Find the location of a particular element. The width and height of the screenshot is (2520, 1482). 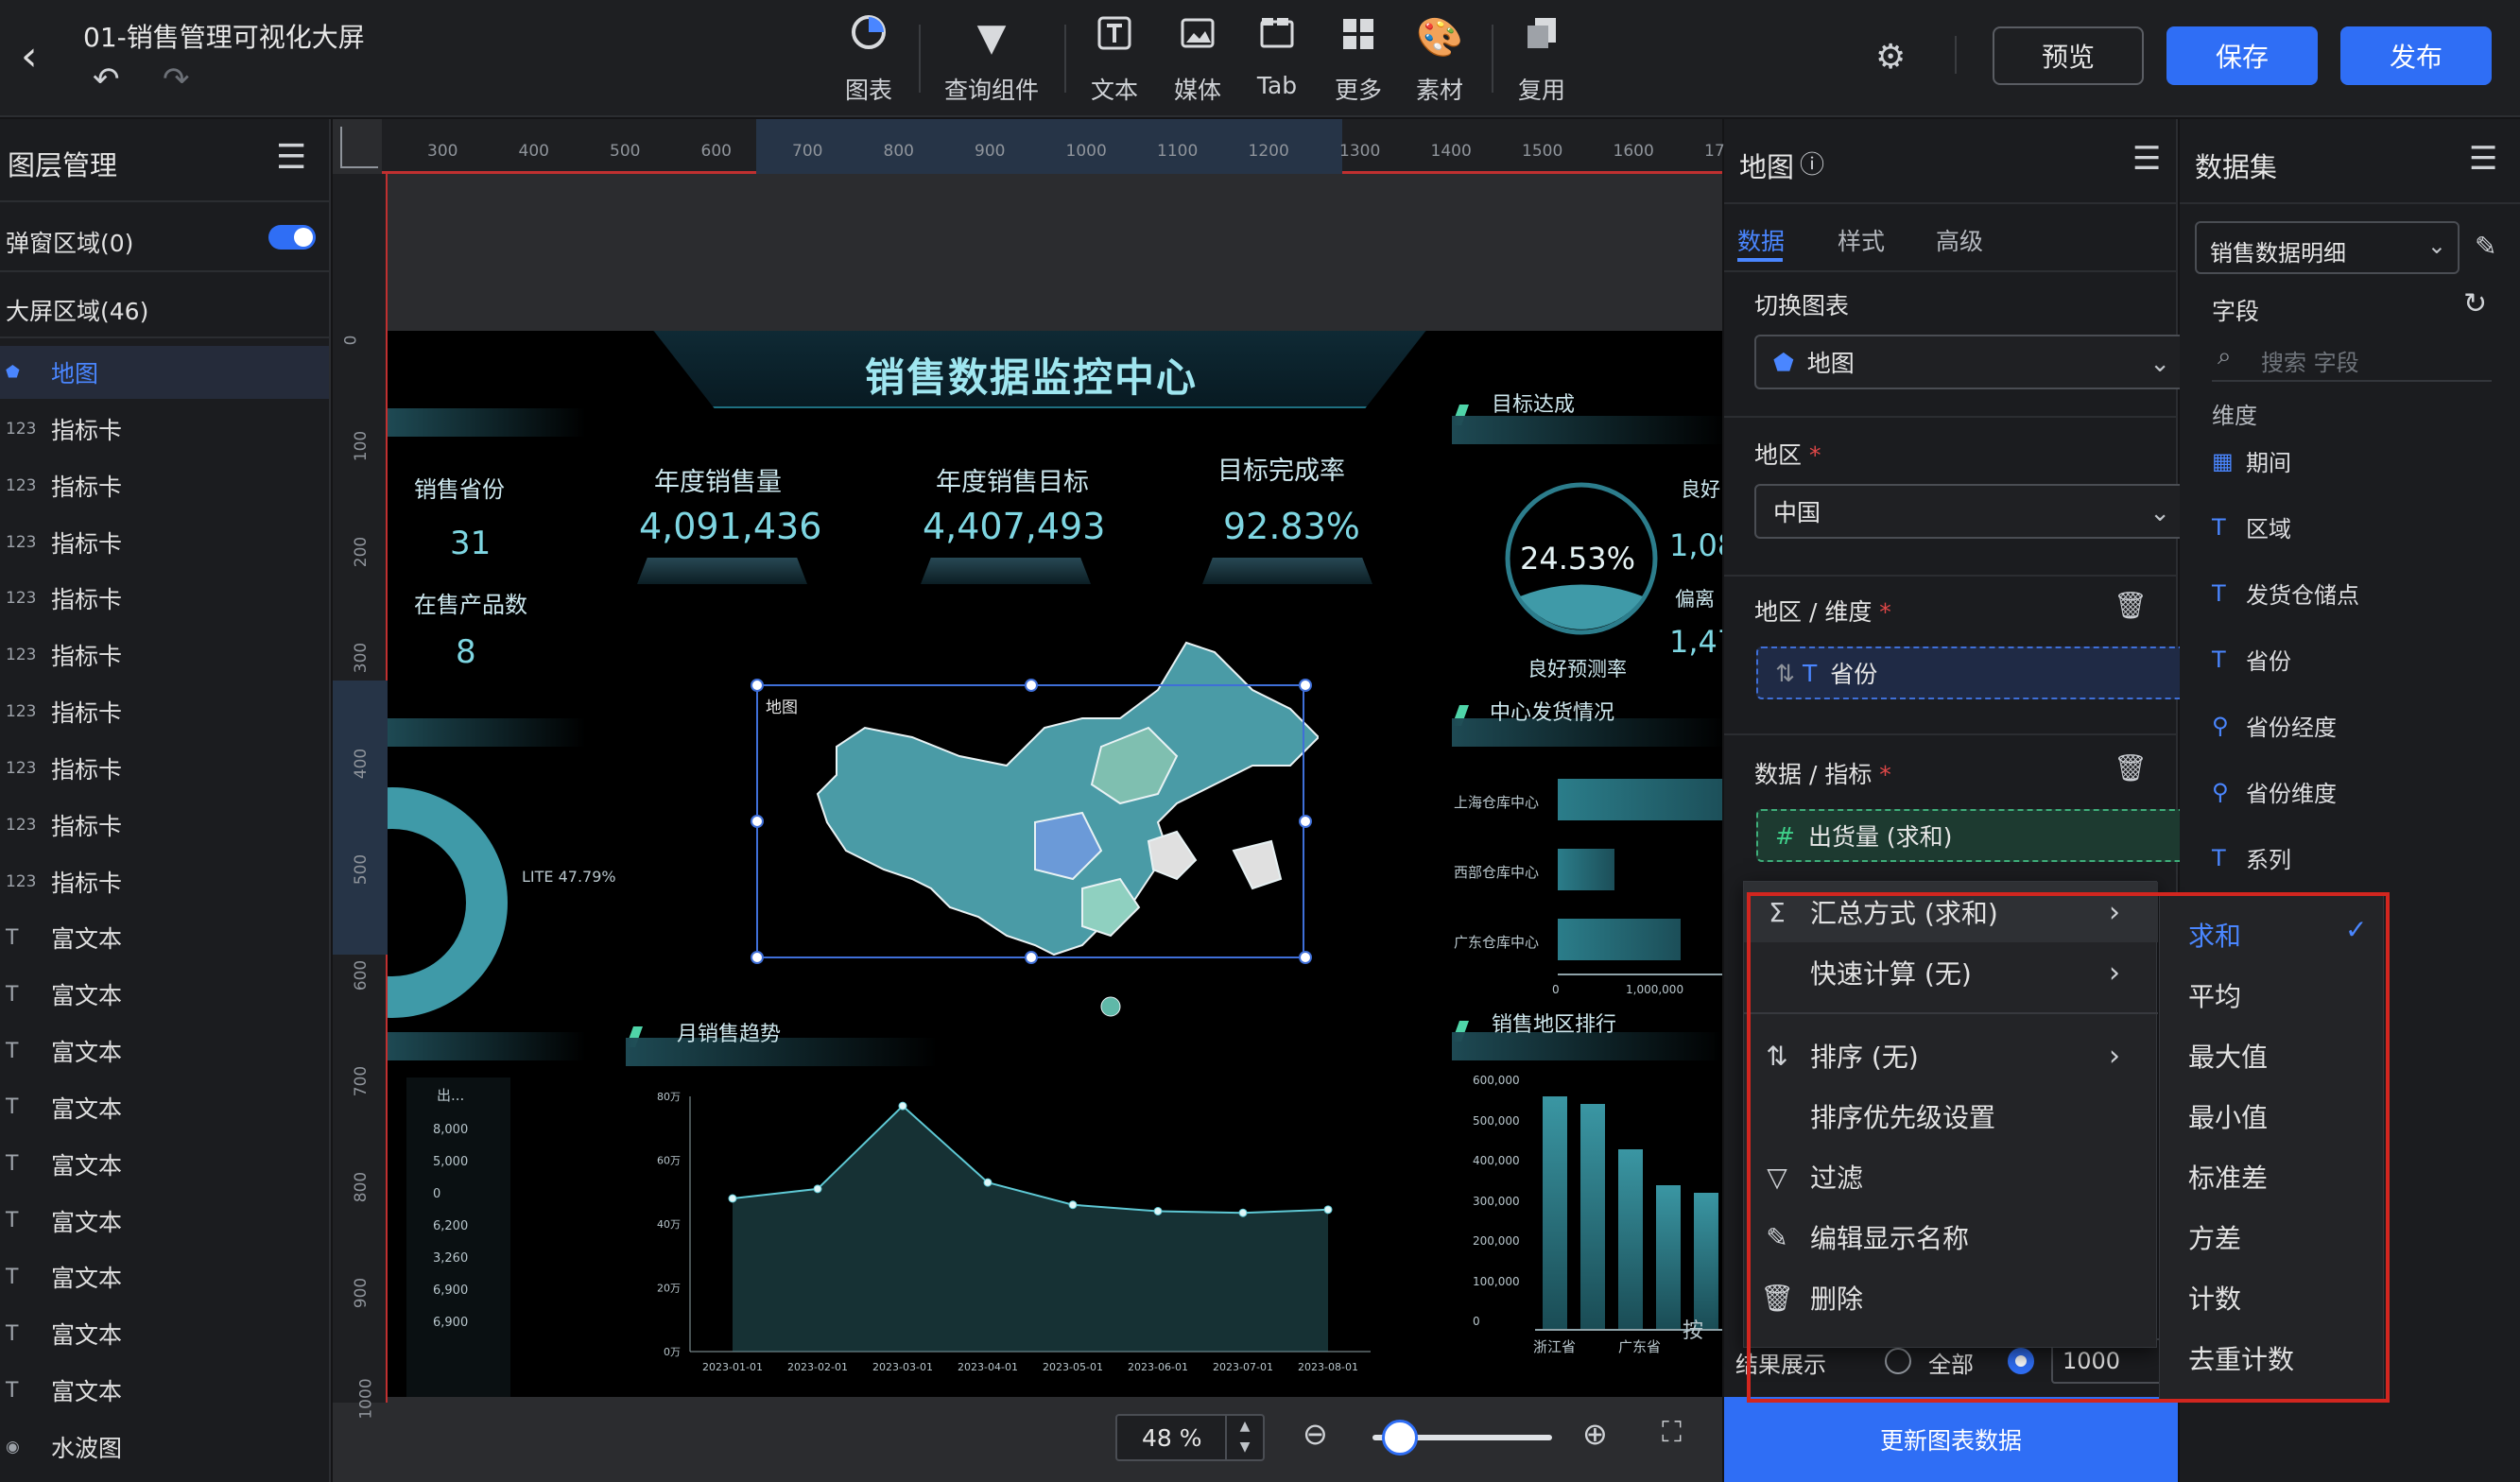

kpi-pedestal is located at coordinates (1006, 571).